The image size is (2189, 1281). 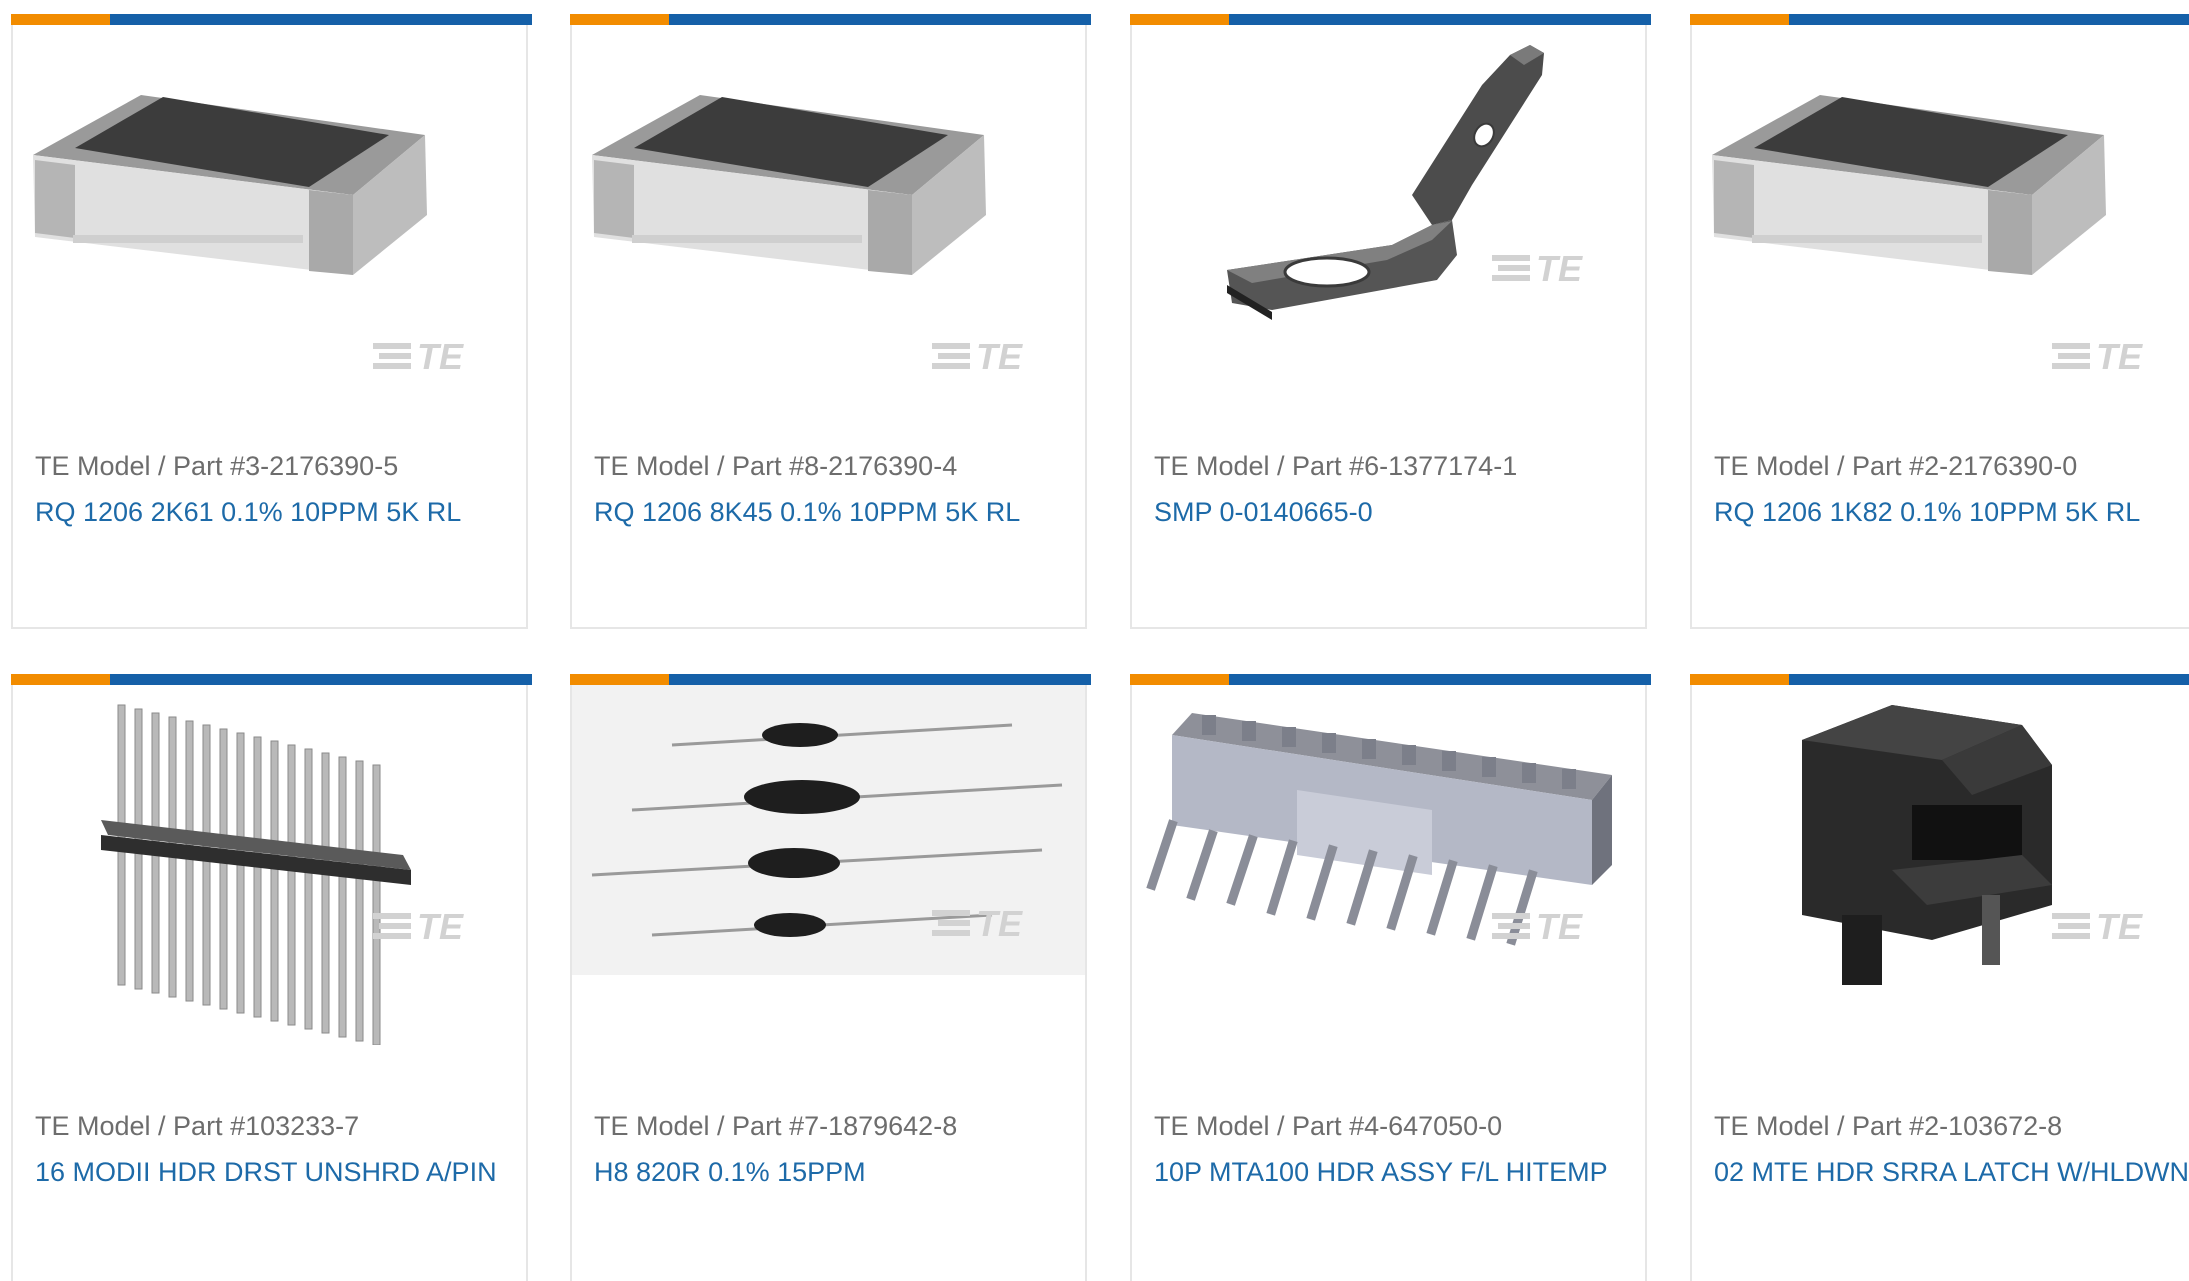 What do you see at coordinates (776, 1126) in the screenshot?
I see `part-number: TE Model / Part #7-1879642-8` at bounding box center [776, 1126].